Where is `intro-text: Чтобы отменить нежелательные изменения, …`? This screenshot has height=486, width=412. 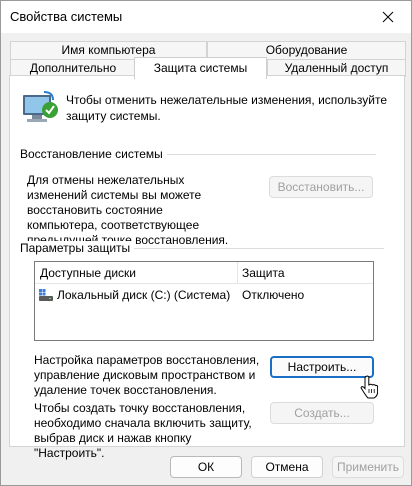 intro-text: Чтобы отменить нежелательные изменения, … is located at coordinates (227, 108).